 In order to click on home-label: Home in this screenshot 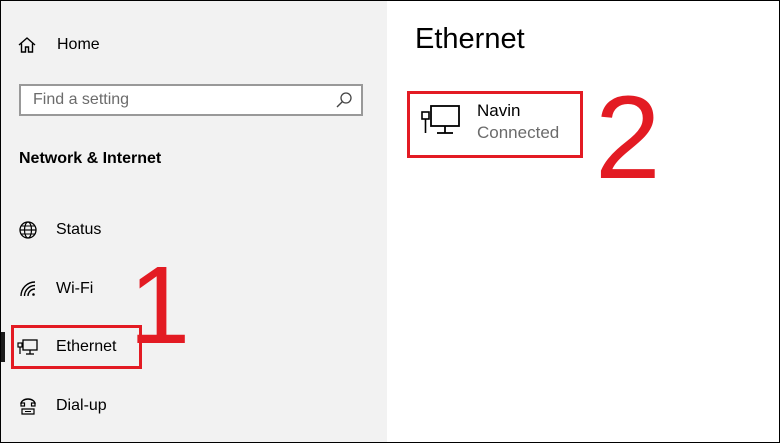, I will do `click(78, 44)`.